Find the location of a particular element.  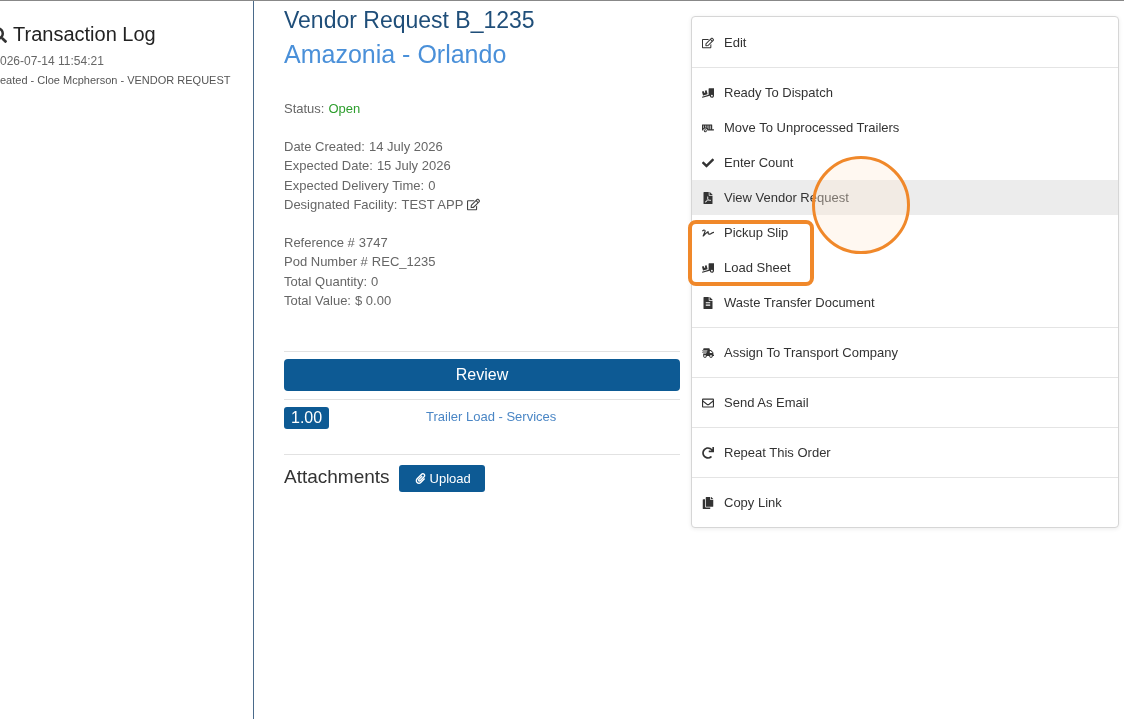

item-link: Trailer Load - Services is located at coordinates (553, 415).